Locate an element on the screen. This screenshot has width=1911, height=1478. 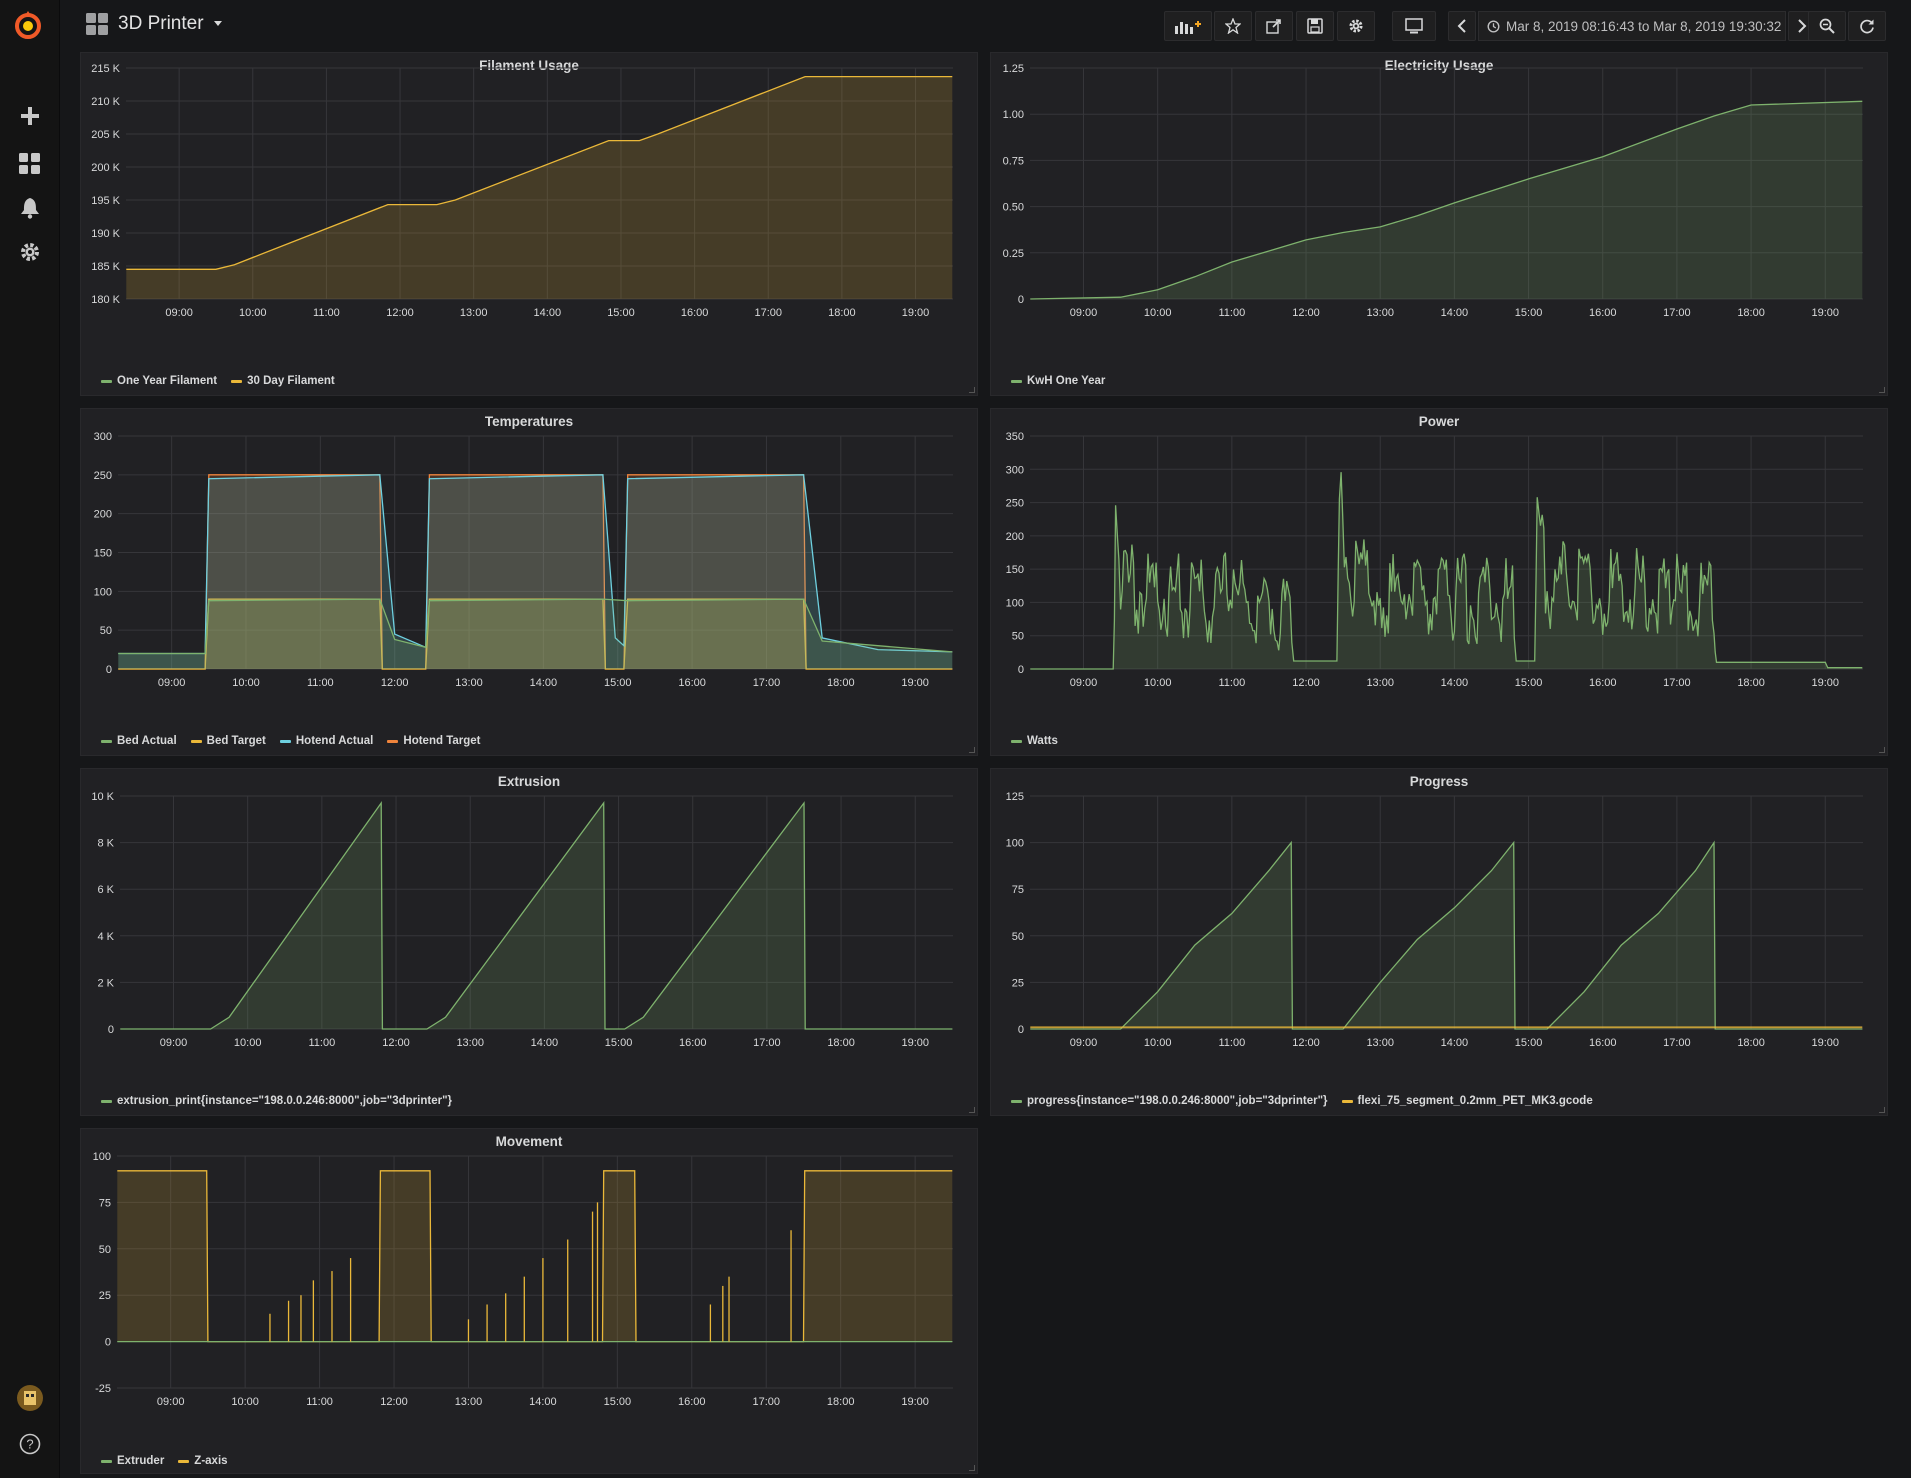
y-tick-label: -25 is located at coordinates (103, 1389).